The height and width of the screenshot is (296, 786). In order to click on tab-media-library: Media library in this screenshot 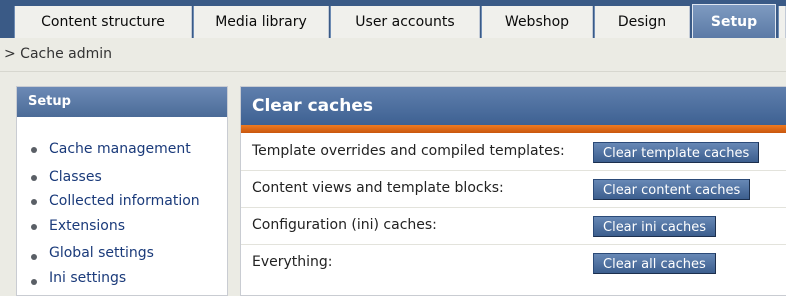, I will do `click(261, 22)`.